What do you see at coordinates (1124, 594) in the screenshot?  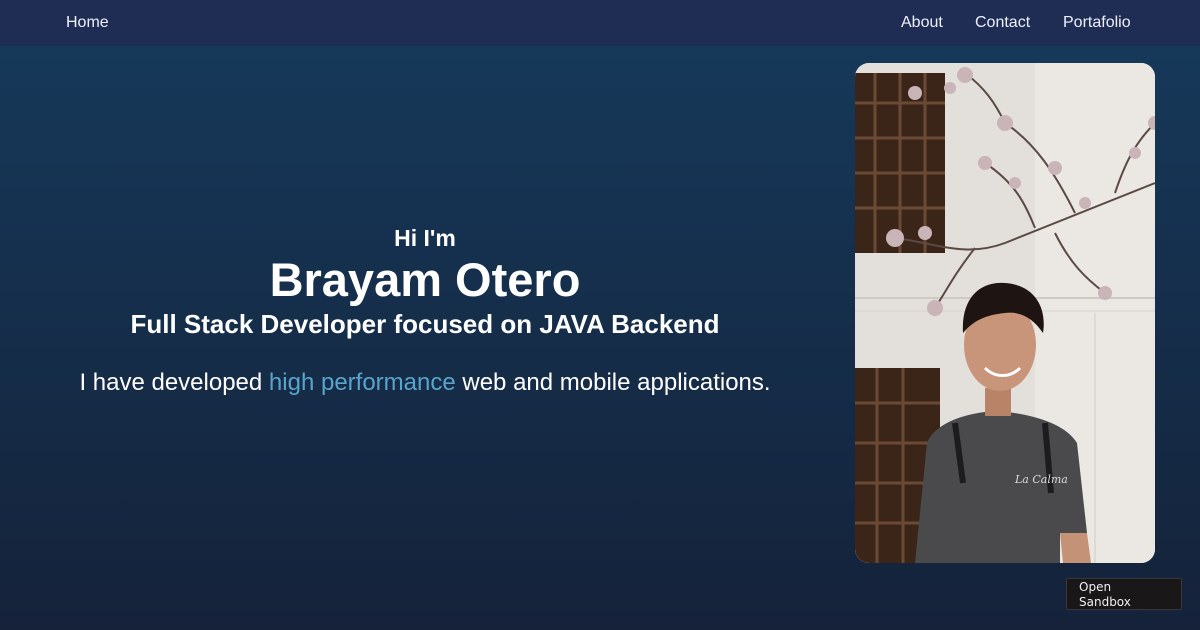 I see `open-sandbox-button: Open Sandbox` at bounding box center [1124, 594].